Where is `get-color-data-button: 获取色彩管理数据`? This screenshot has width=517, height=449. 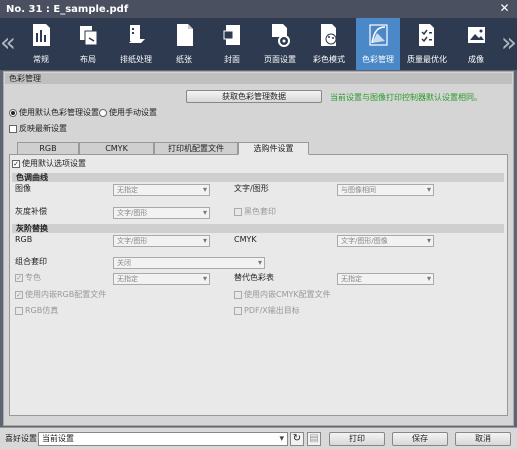 get-color-data-button: 获取色彩管理数据 is located at coordinates (254, 96).